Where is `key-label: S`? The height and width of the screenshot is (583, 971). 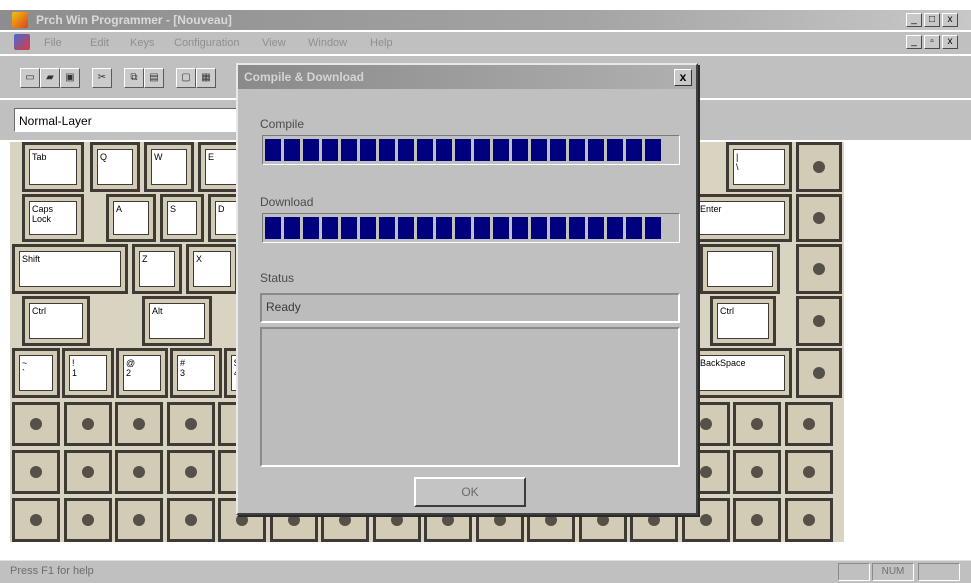 key-label: S is located at coordinates (182, 218).